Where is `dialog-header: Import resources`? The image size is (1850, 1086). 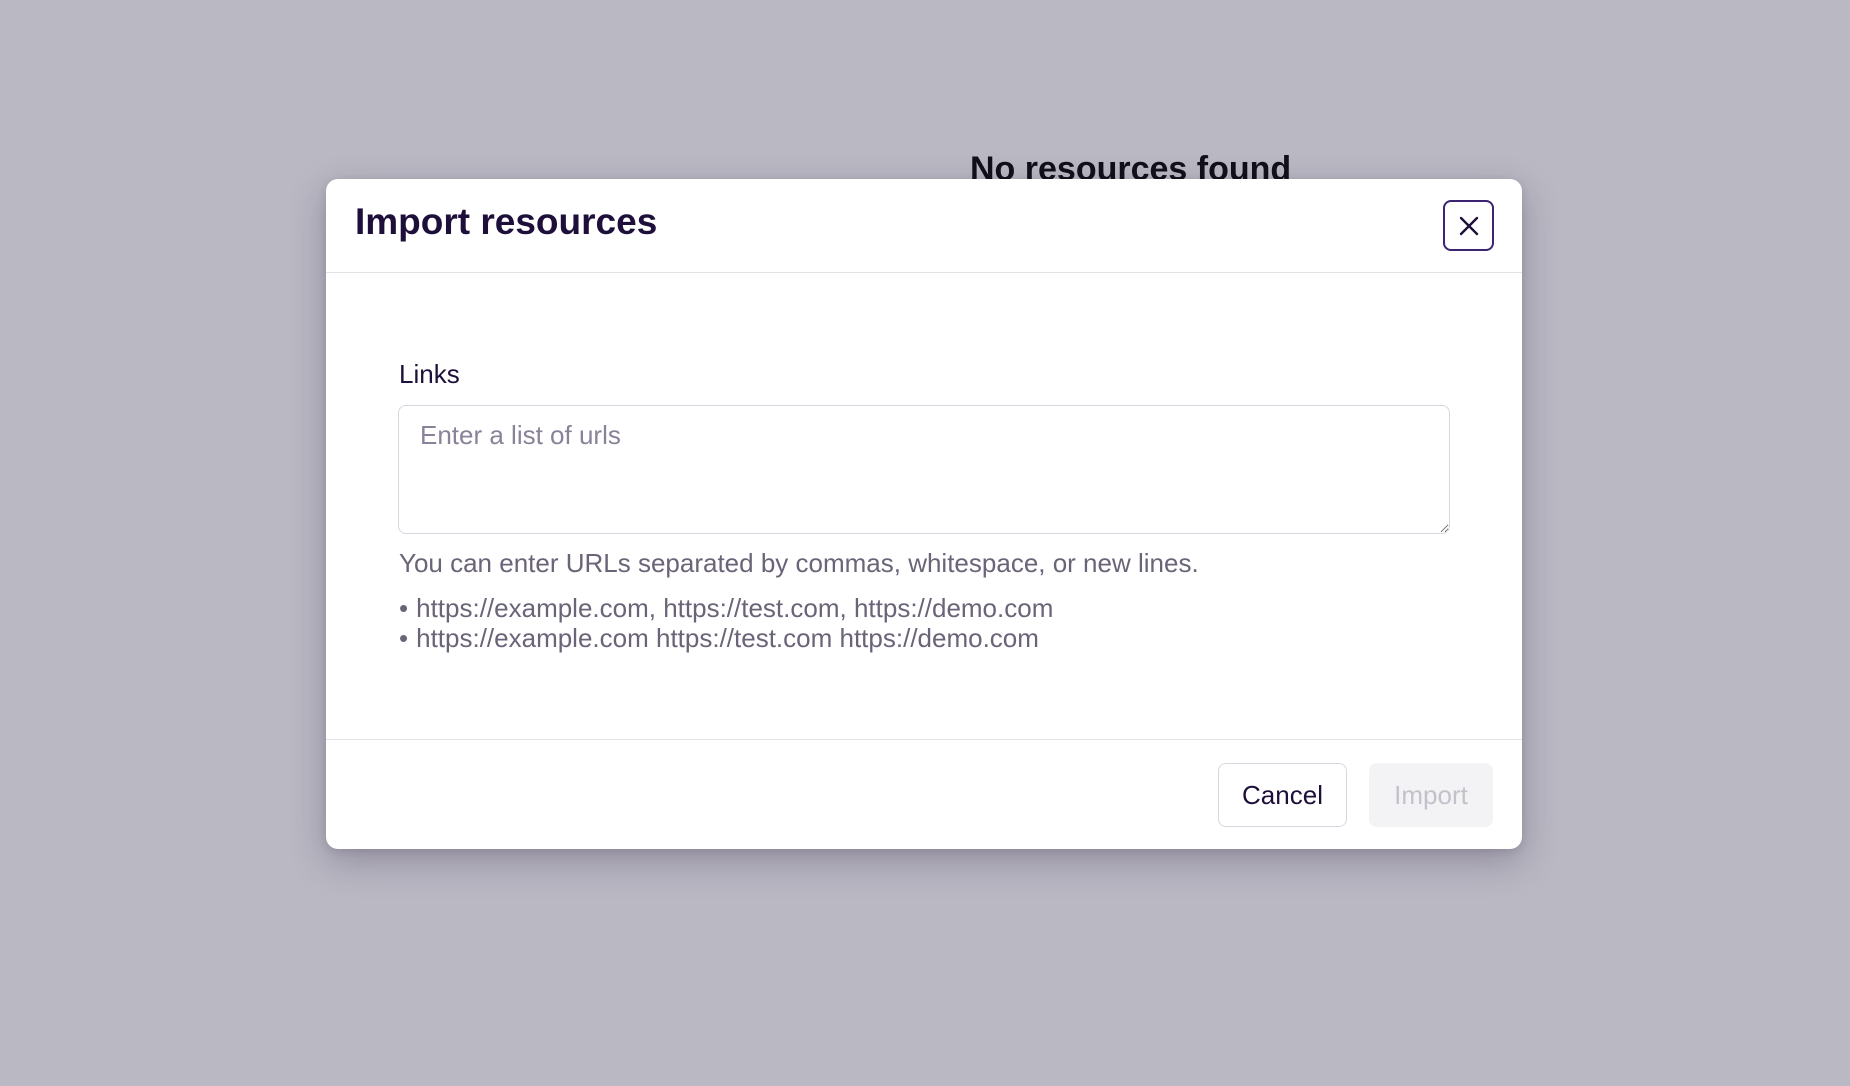 dialog-header: Import resources is located at coordinates (924, 226).